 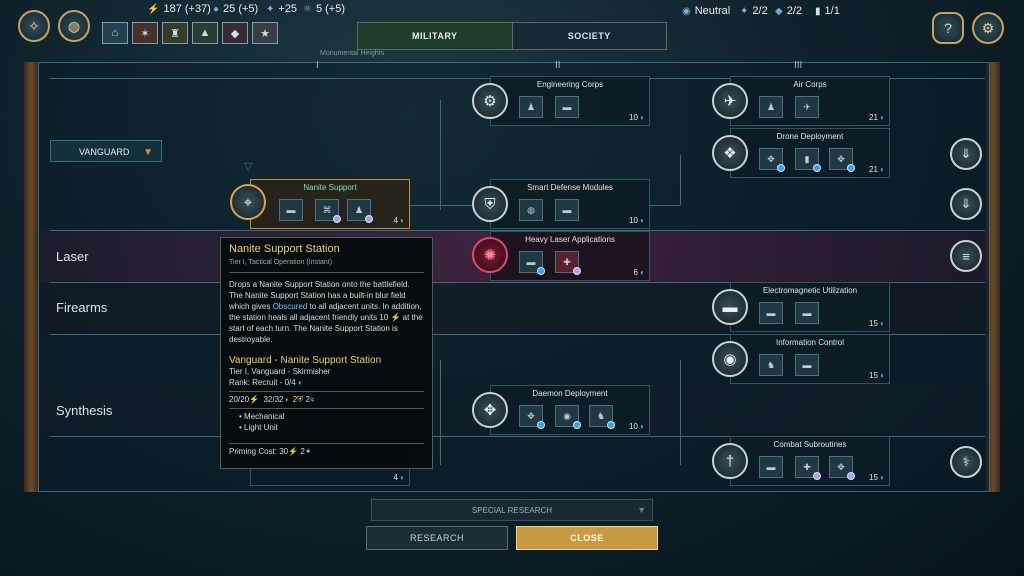 I want to click on item-icon: ⌘, so click(x=328, y=211).